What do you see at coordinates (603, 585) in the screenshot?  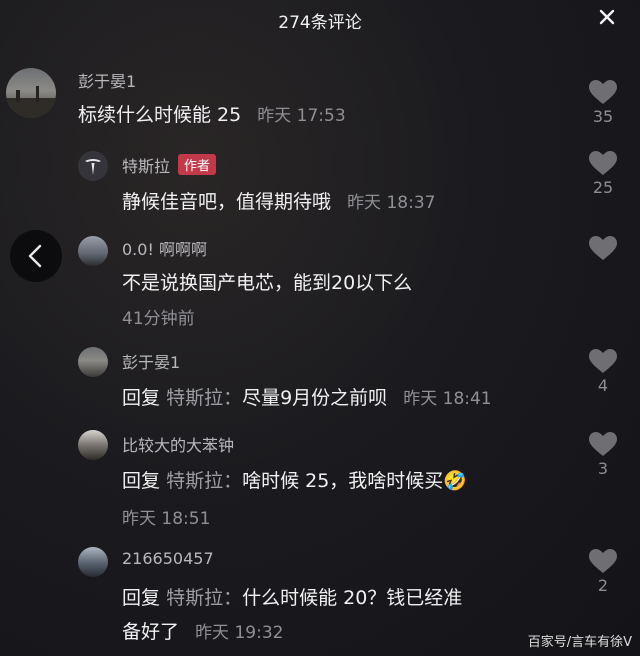 I see `like-count: 2` at bounding box center [603, 585].